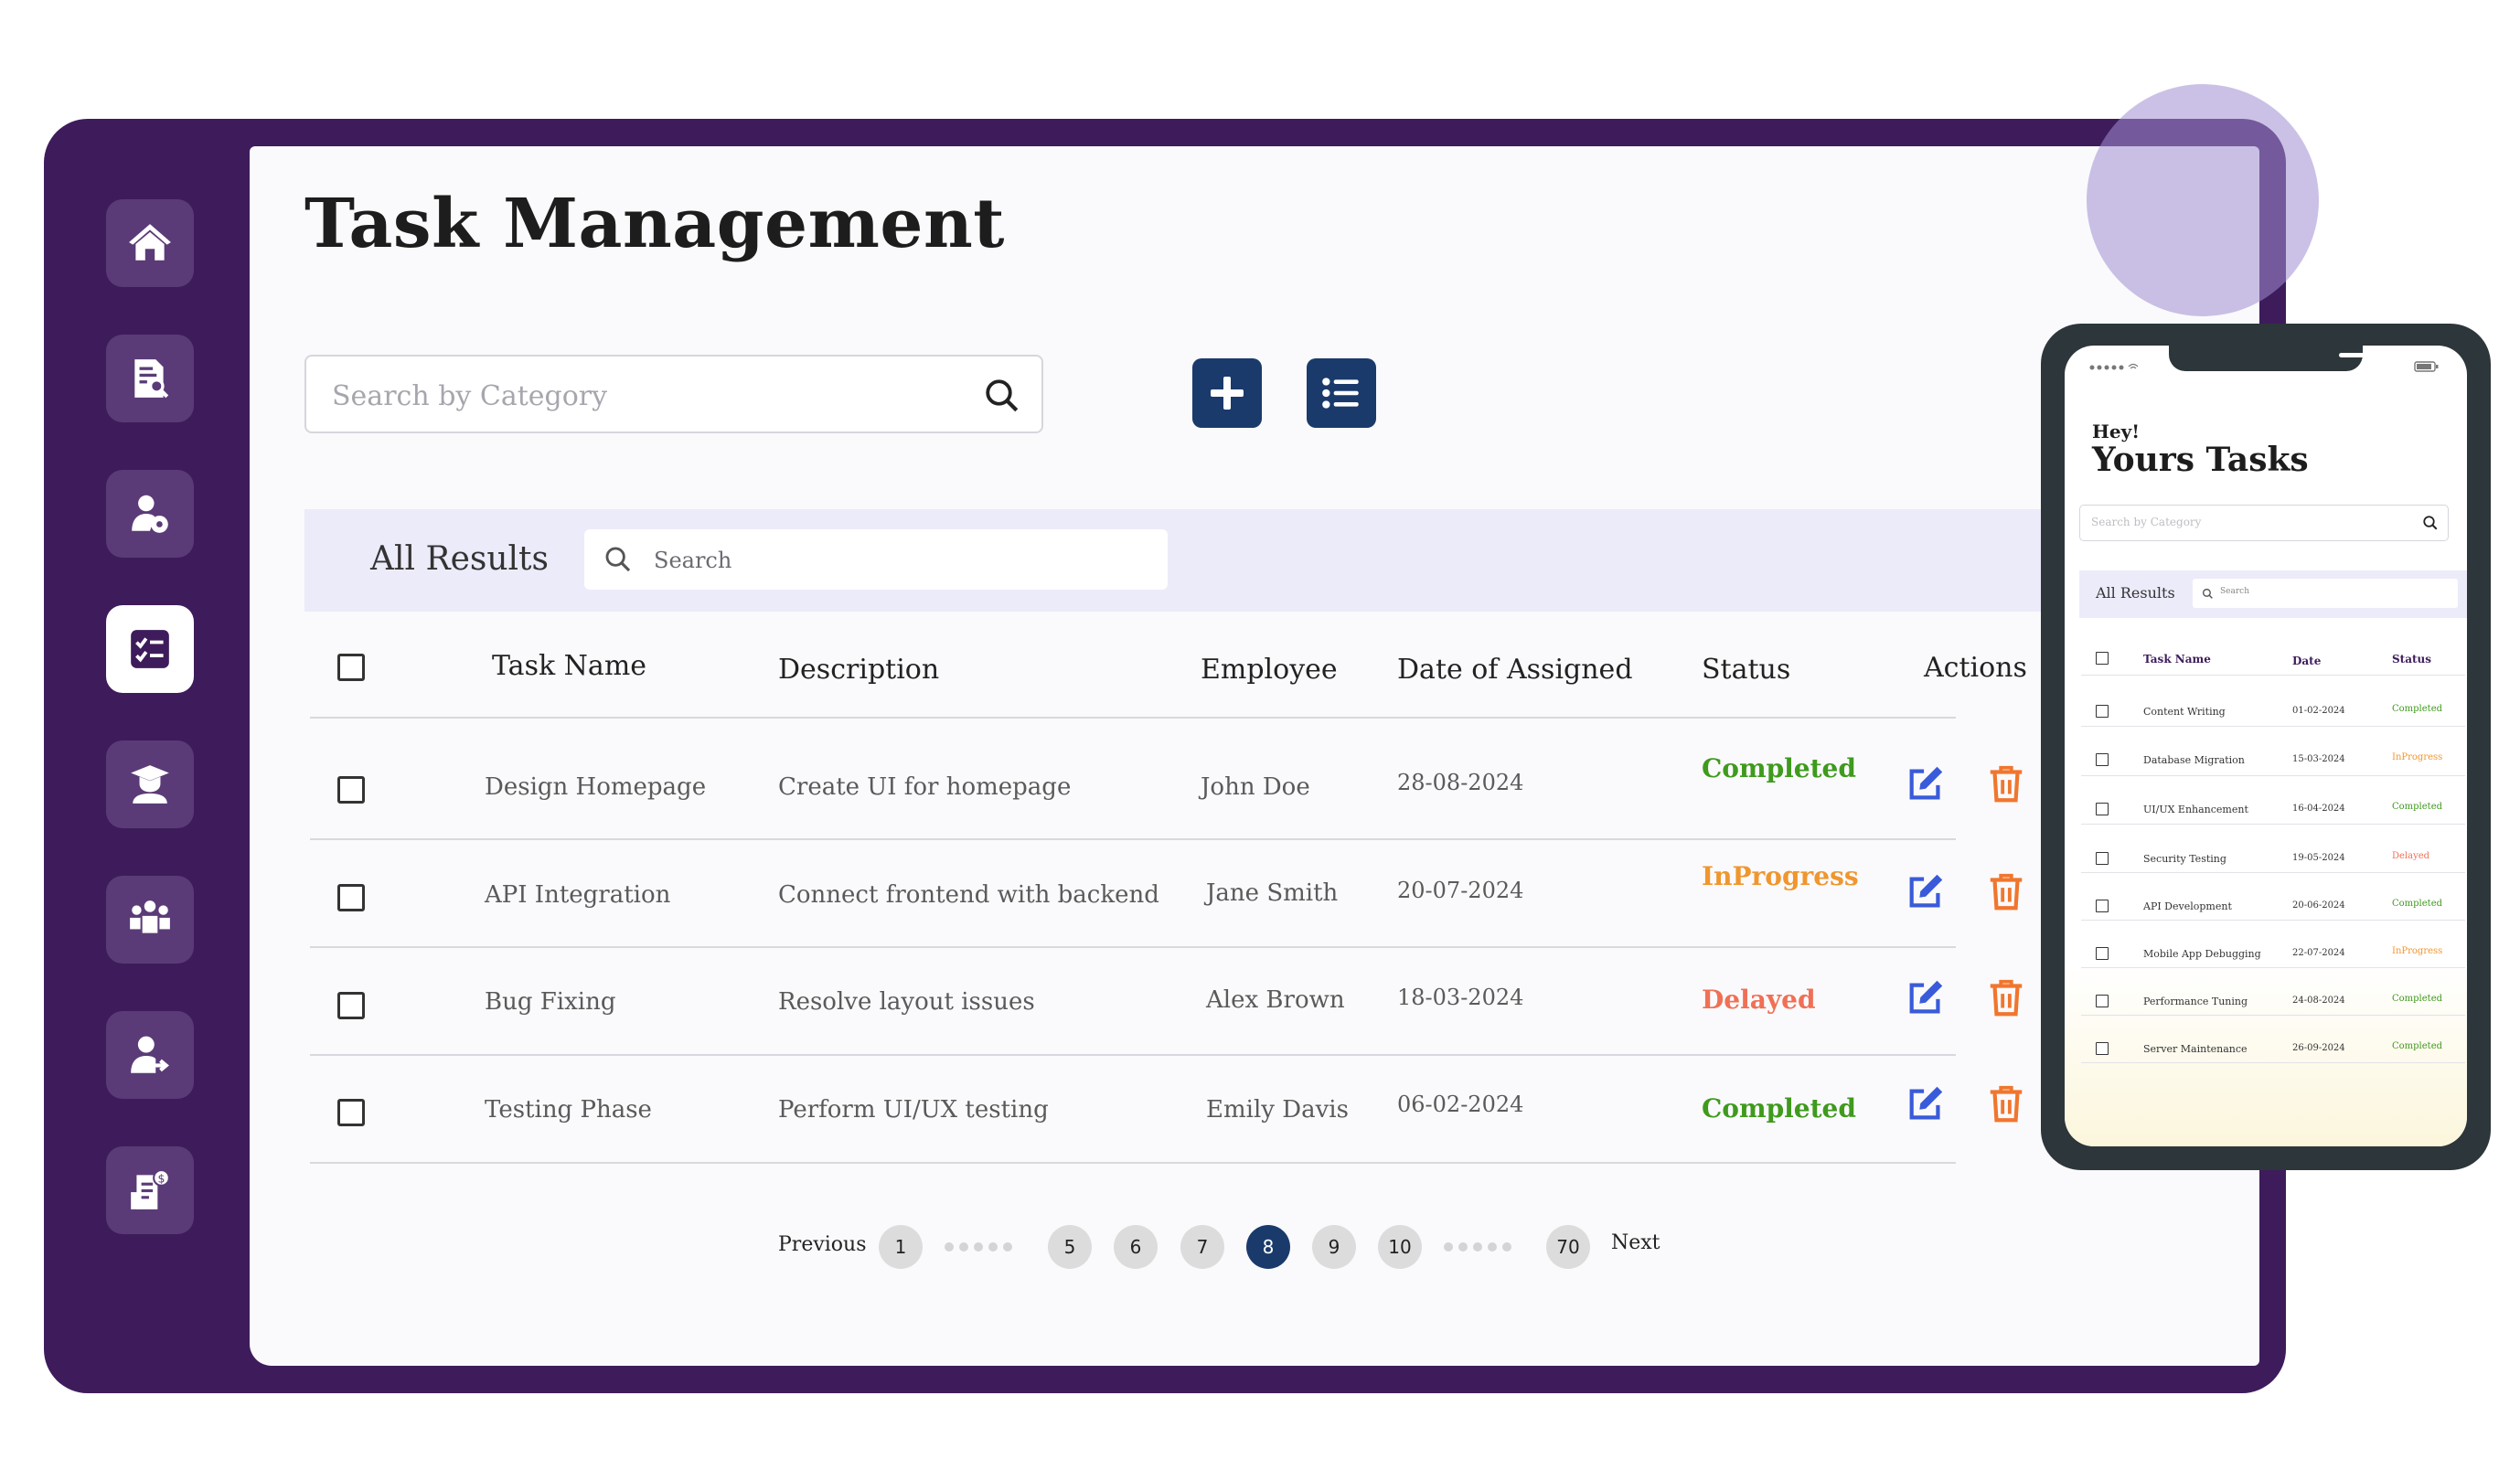 This screenshot has width=2520, height=1470. I want to click on page-button: 70, so click(1568, 1247).